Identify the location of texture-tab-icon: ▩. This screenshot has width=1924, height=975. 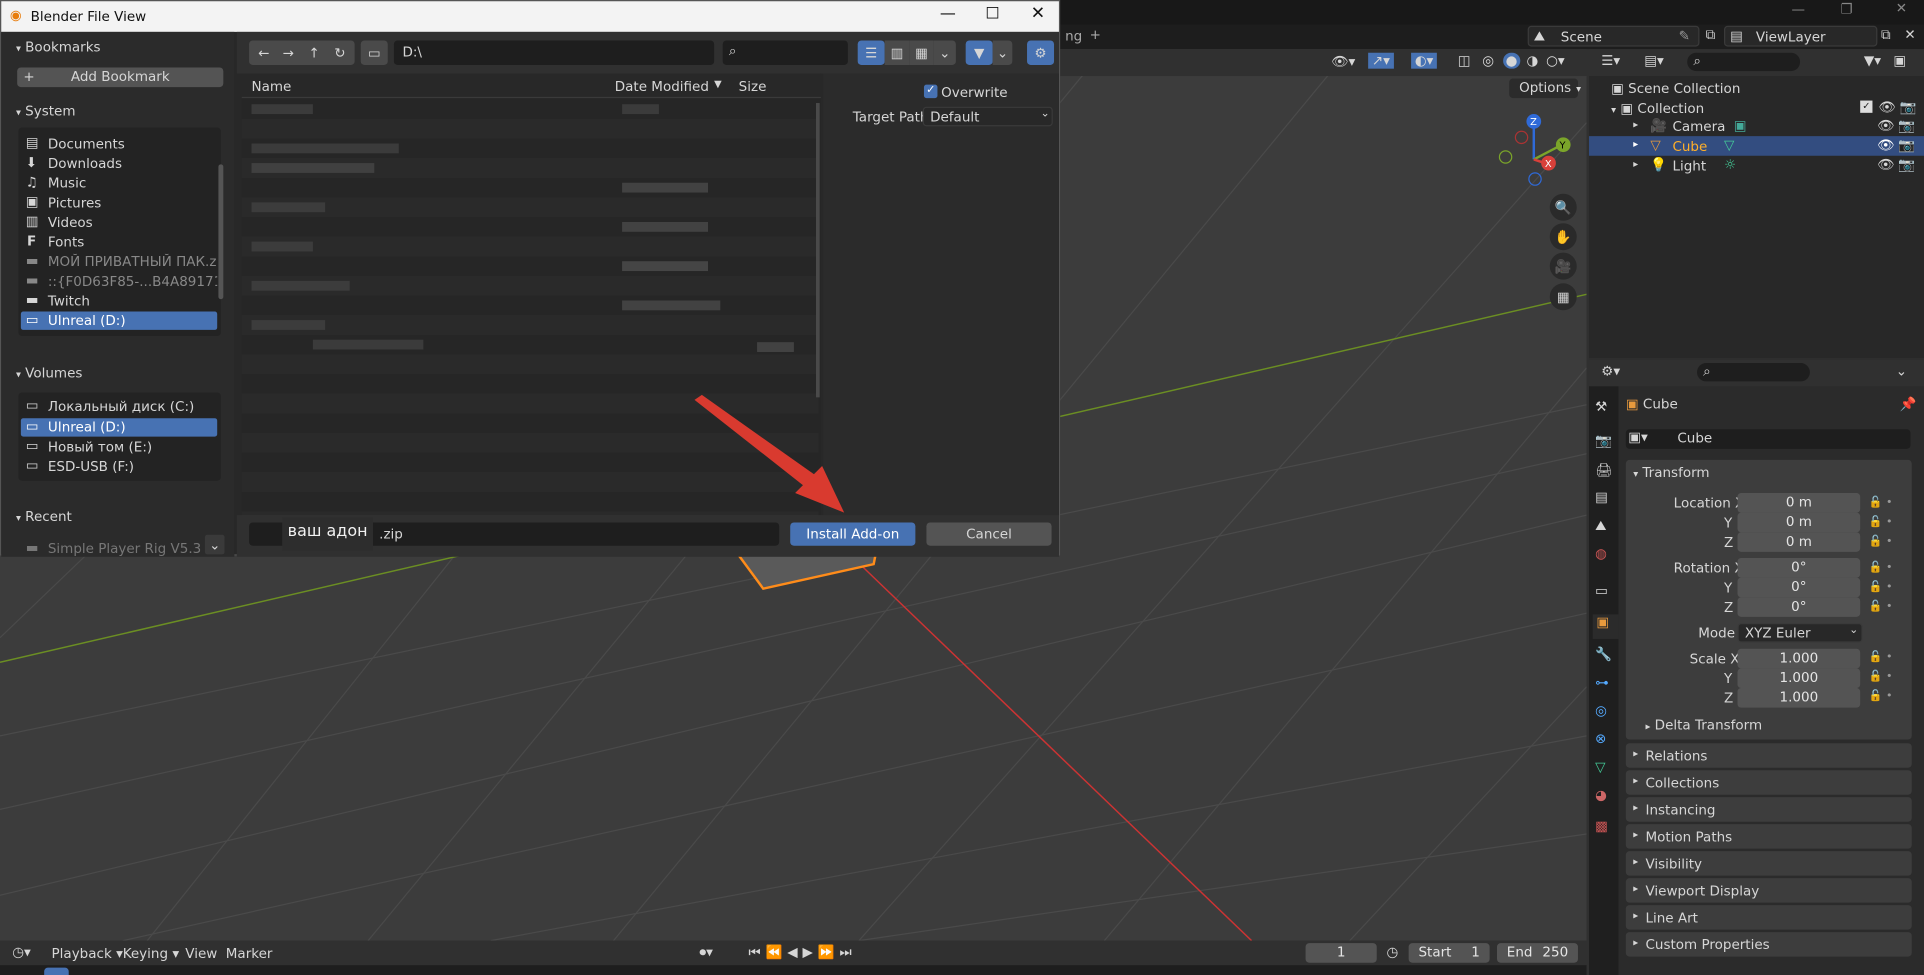
(1601, 826).